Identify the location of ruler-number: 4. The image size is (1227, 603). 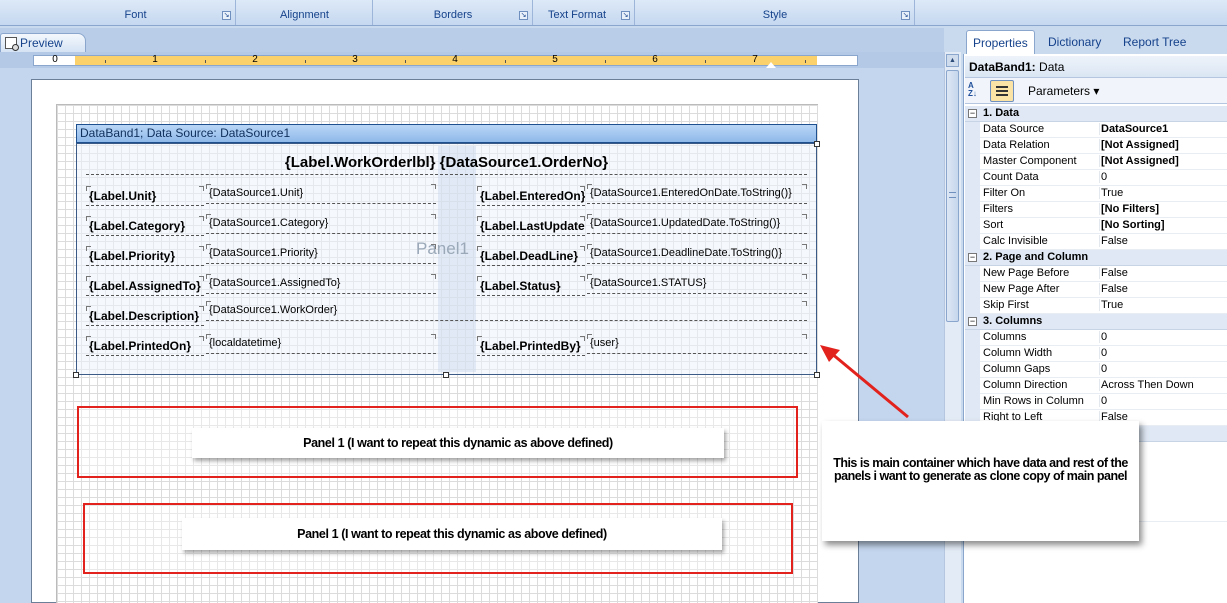
(455, 59).